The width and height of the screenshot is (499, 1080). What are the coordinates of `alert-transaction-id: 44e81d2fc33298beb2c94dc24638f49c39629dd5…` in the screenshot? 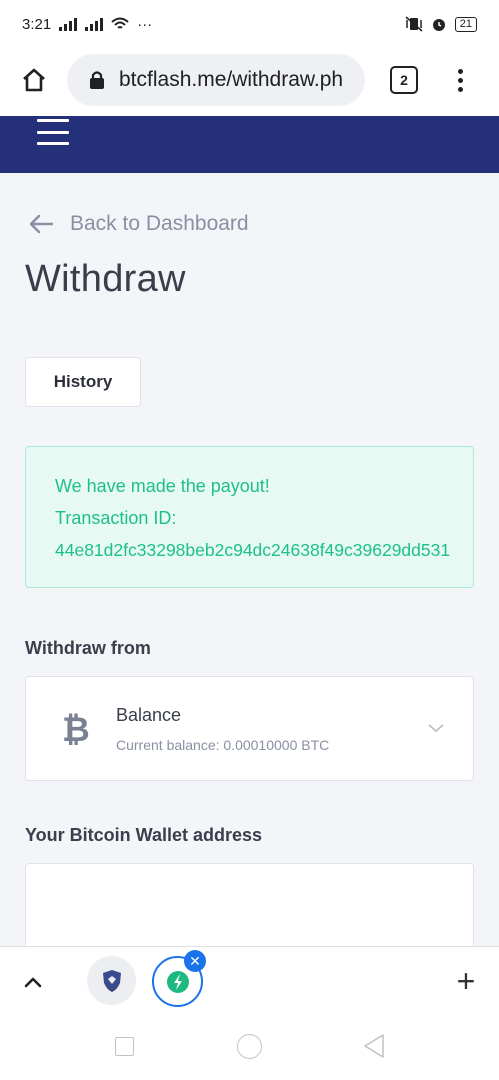 It's located at (253, 550).